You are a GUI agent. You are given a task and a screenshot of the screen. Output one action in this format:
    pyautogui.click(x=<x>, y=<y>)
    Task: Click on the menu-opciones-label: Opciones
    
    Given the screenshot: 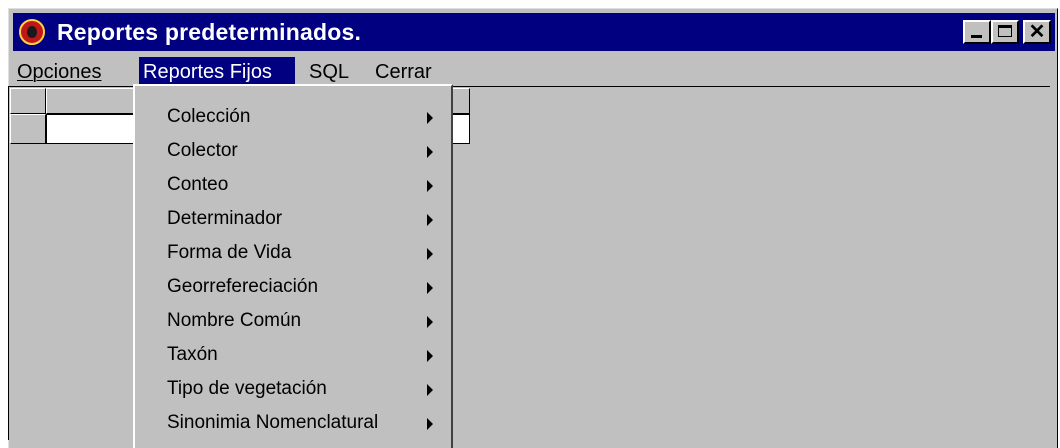 What is the action you would take?
    pyautogui.click(x=59, y=72)
    